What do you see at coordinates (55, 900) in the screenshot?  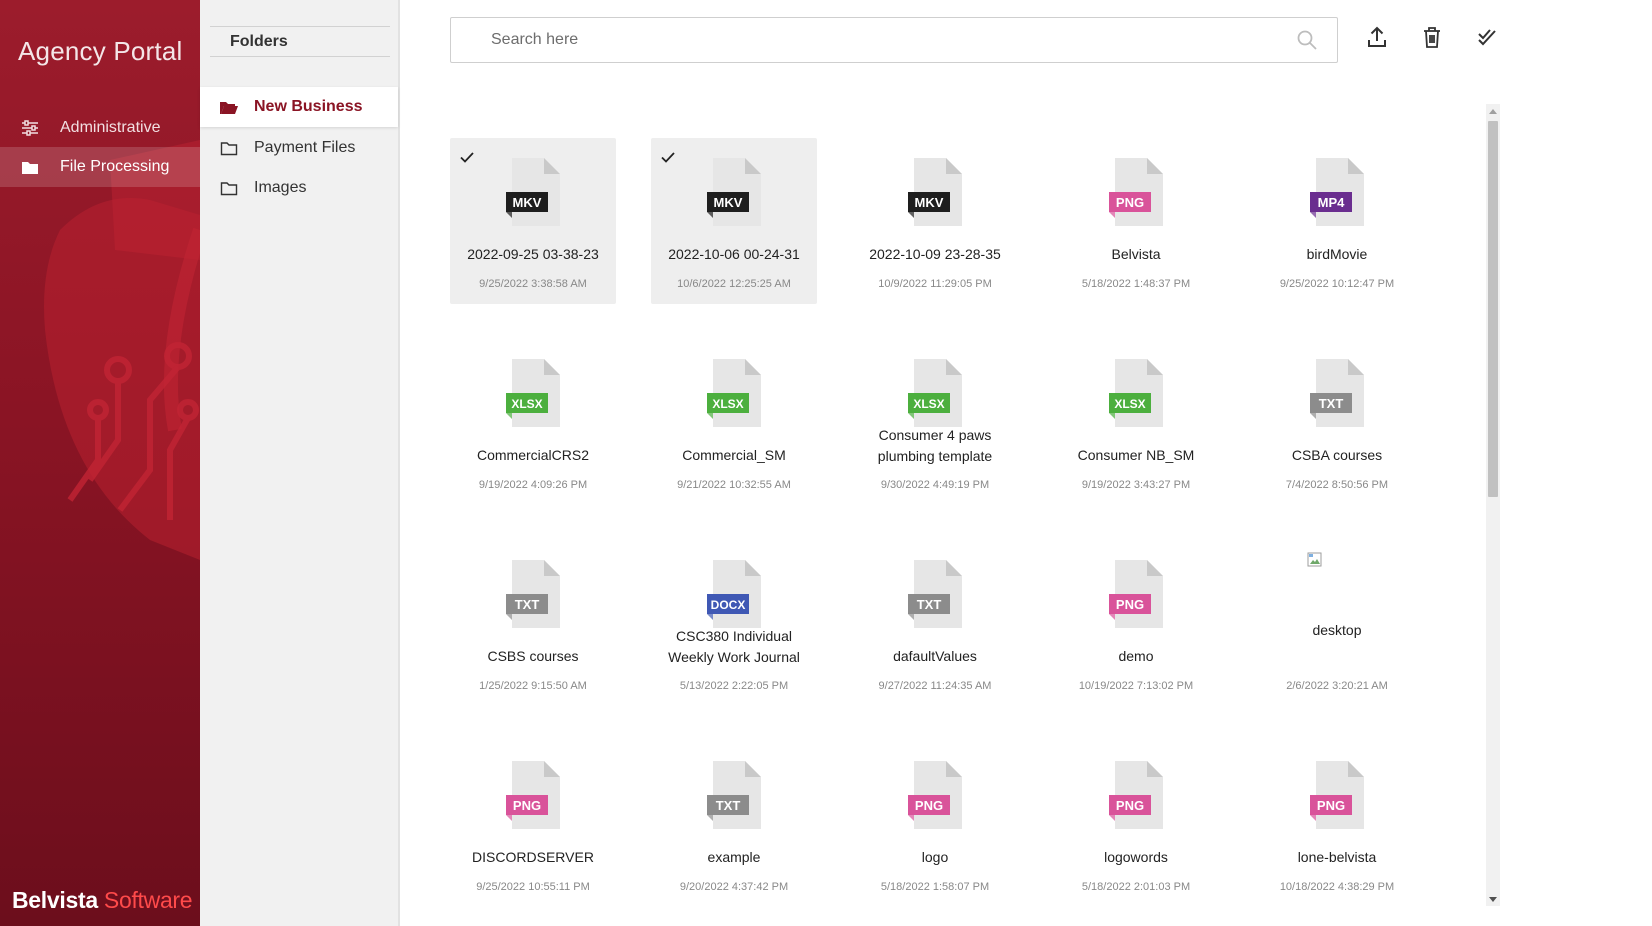 I see `brand-logo-word1: Belvista` at bounding box center [55, 900].